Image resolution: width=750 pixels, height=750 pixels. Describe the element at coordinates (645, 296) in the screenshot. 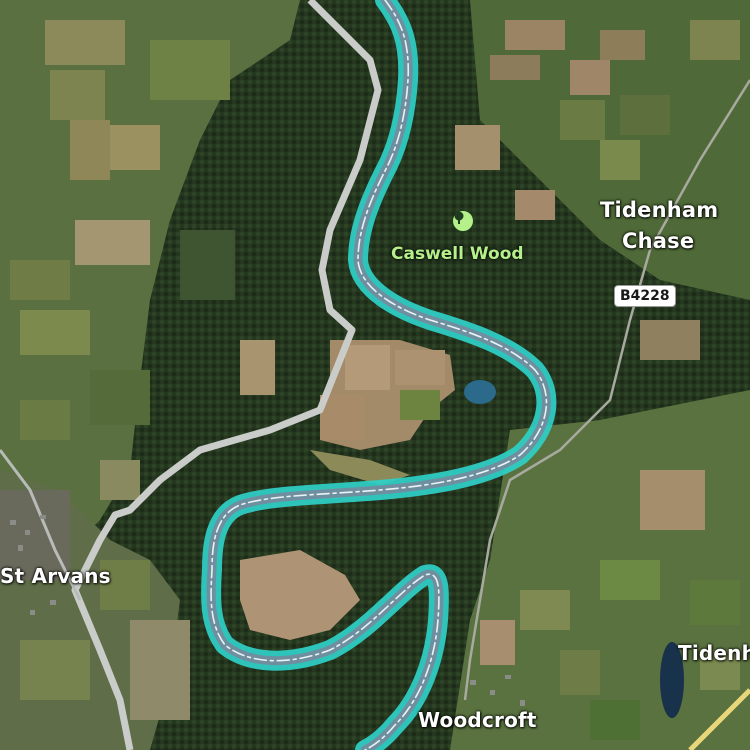

I see `road-shield-b4228: B4228` at that location.